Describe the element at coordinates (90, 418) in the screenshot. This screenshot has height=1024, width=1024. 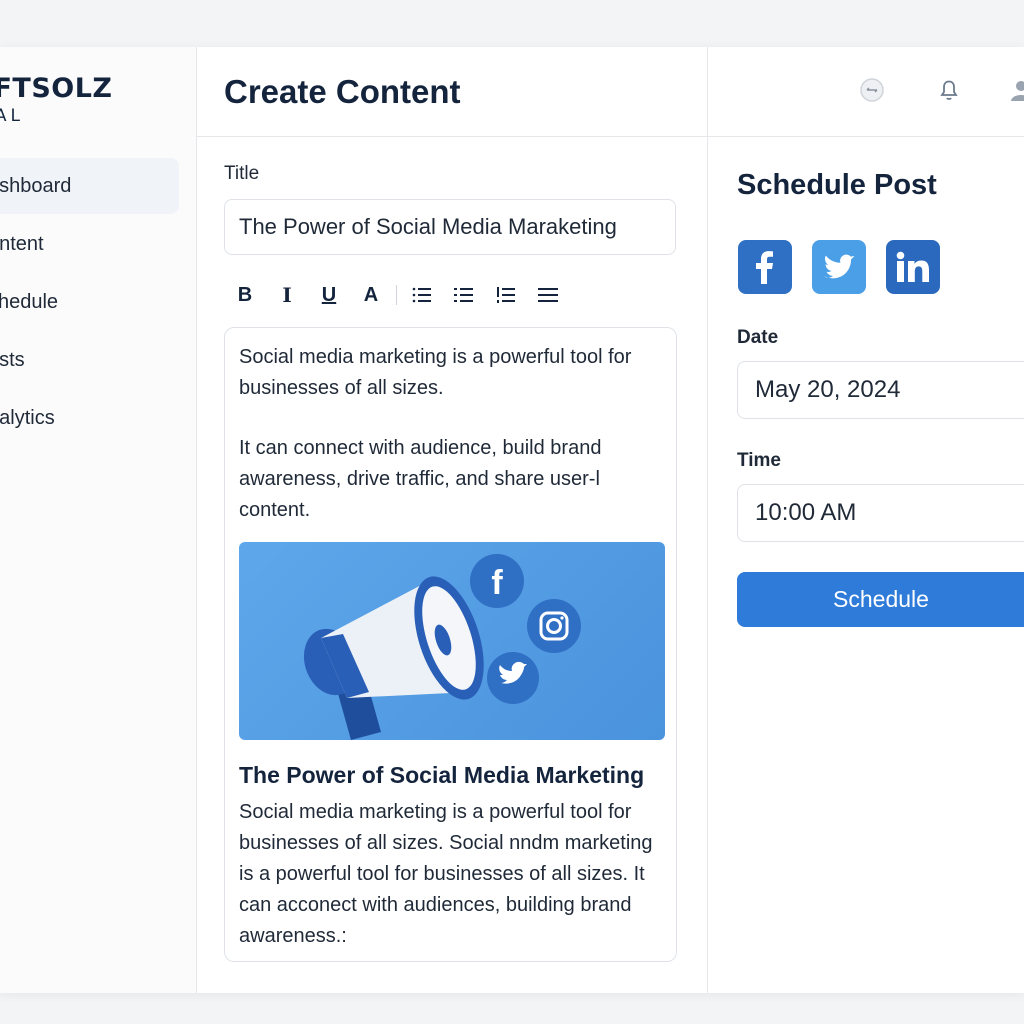
I see `sidebar-item-analytics: nalytics` at that location.